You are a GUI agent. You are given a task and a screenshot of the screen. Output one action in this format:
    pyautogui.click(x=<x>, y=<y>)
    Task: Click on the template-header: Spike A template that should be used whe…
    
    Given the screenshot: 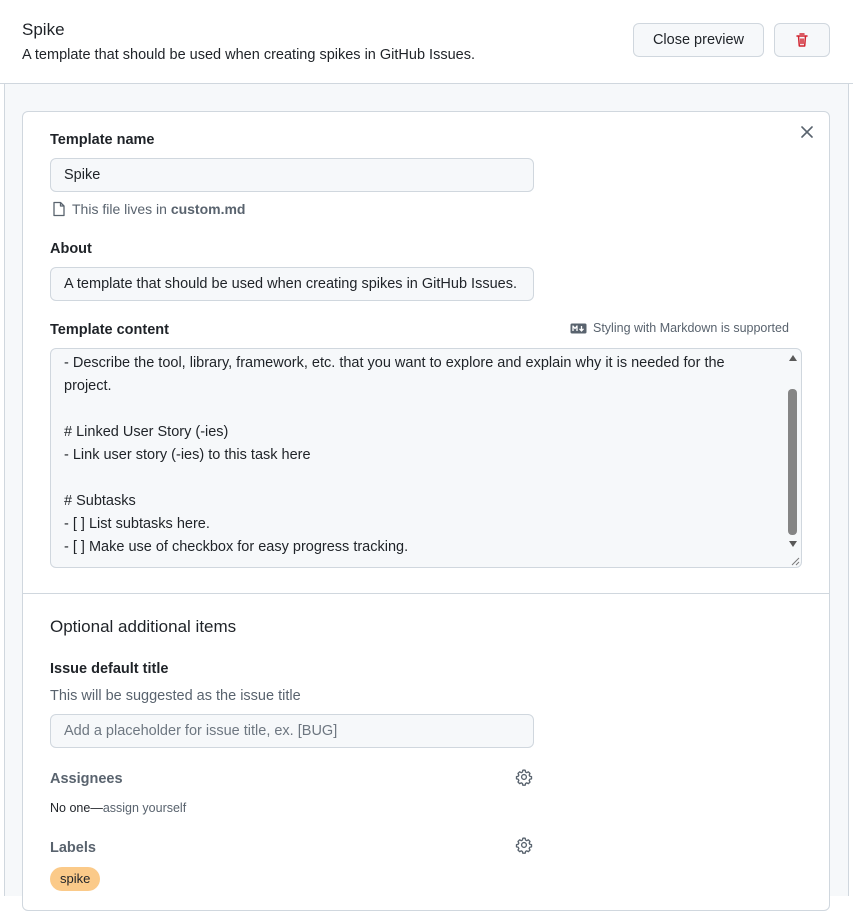 What is the action you would take?
    pyautogui.click(x=426, y=42)
    